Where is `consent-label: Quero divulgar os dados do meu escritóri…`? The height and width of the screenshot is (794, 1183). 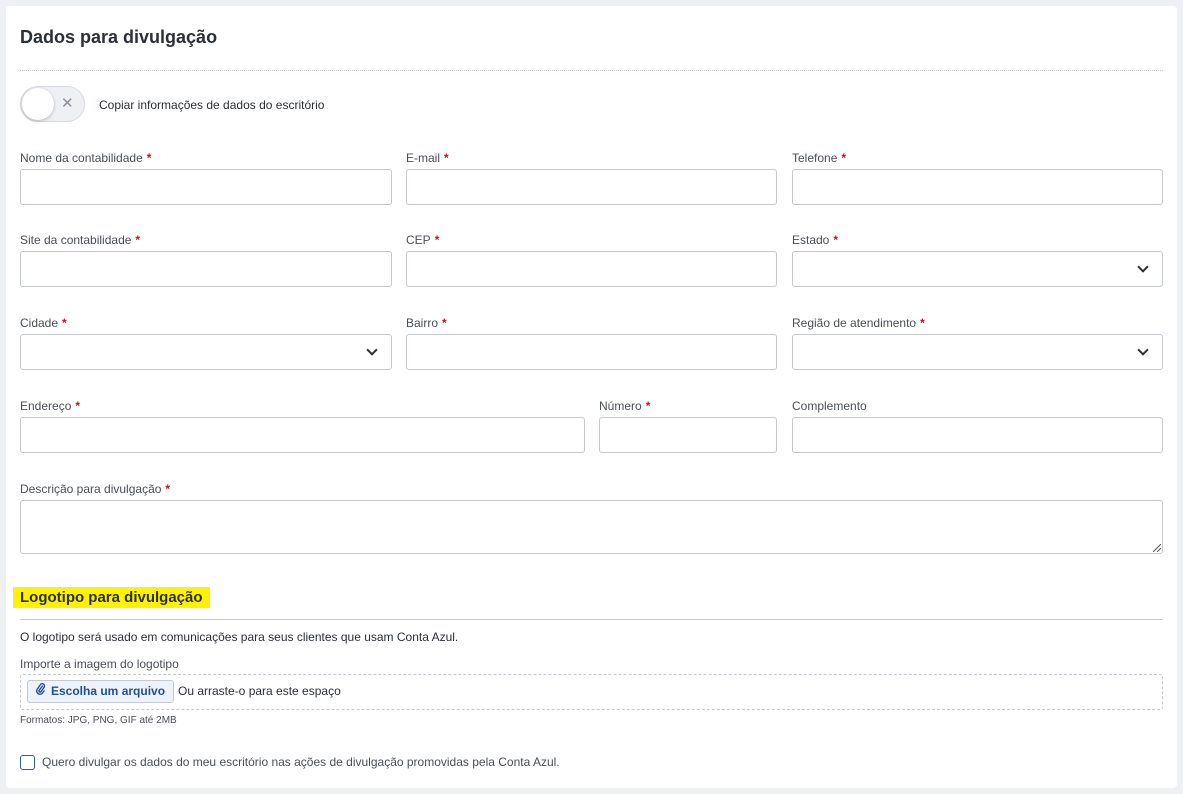 consent-label: Quero divulgar os dados do meu escritóri… is located at coordinates (301, 762).